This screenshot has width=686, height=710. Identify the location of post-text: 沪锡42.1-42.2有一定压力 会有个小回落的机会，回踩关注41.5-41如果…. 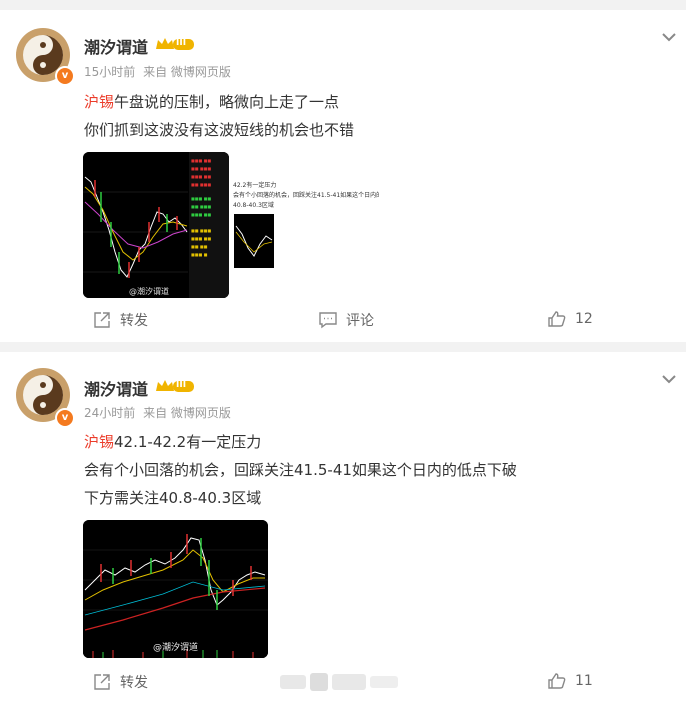
(300, 470).